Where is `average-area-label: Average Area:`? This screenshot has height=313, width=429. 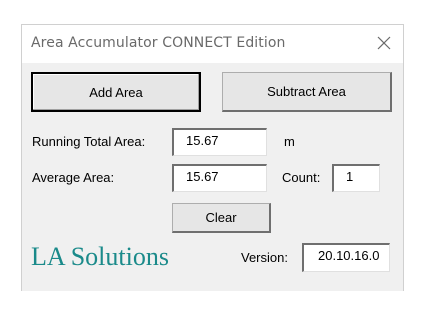 average-area-label: Average Area: is located at coordinates (73, 177).